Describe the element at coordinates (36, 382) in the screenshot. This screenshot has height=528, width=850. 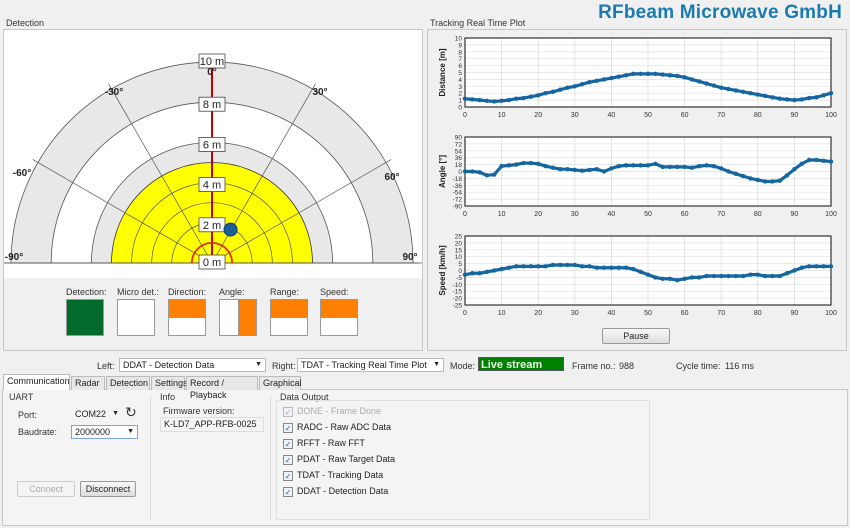
I see `tab-communication: Communication` at that location.